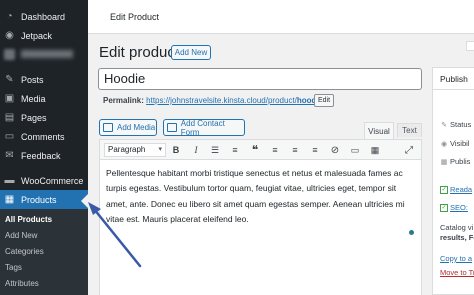  I want to click on move-to-trash-link: Move to Tr, so click(457, 272).